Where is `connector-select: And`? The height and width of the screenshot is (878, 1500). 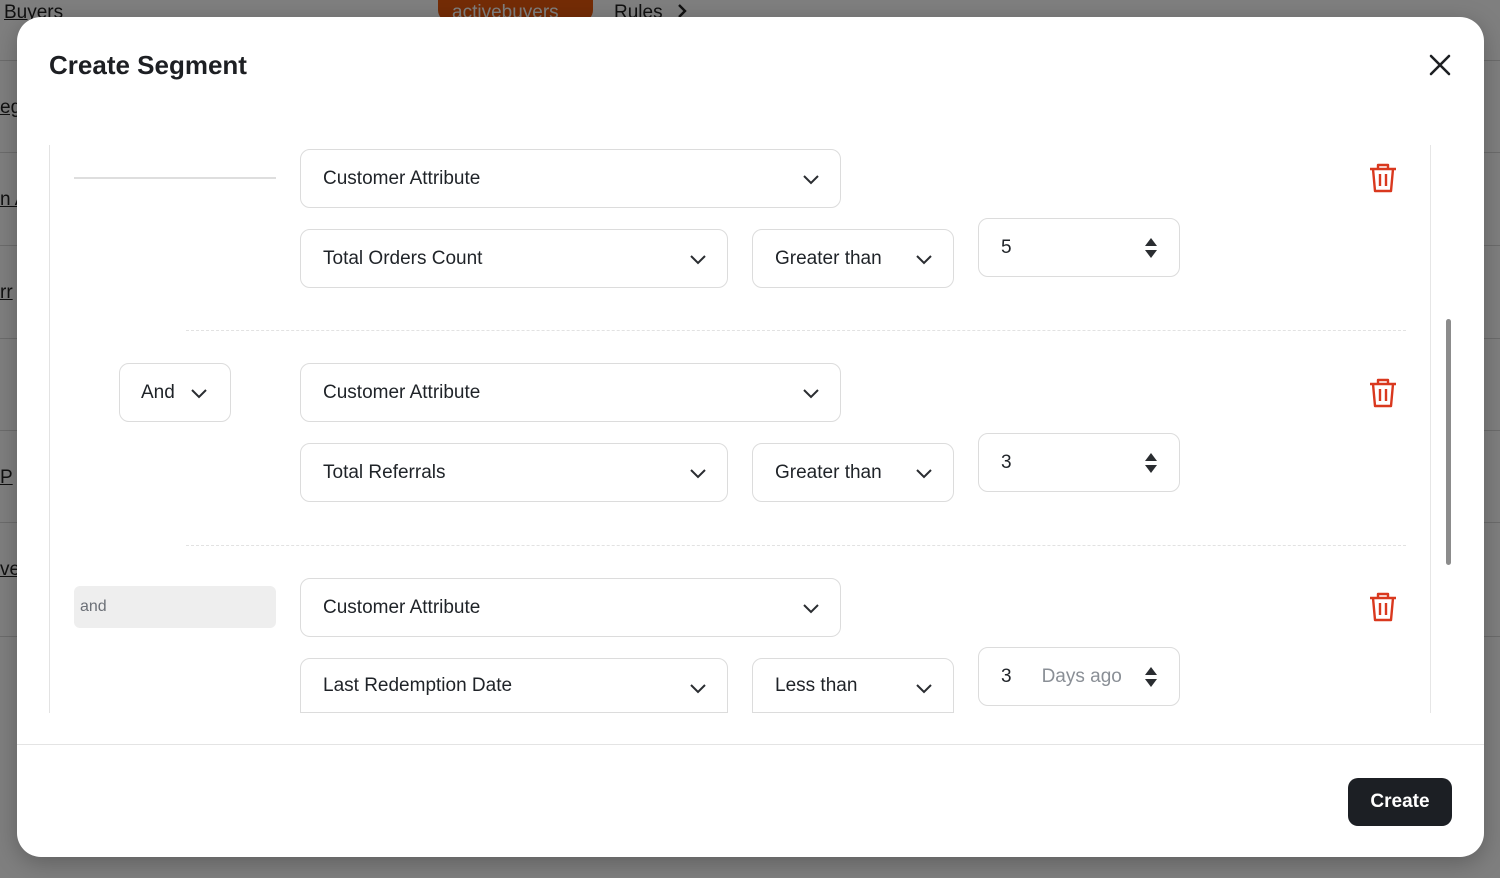
connector-select: And is located at coordinates (175, 392).